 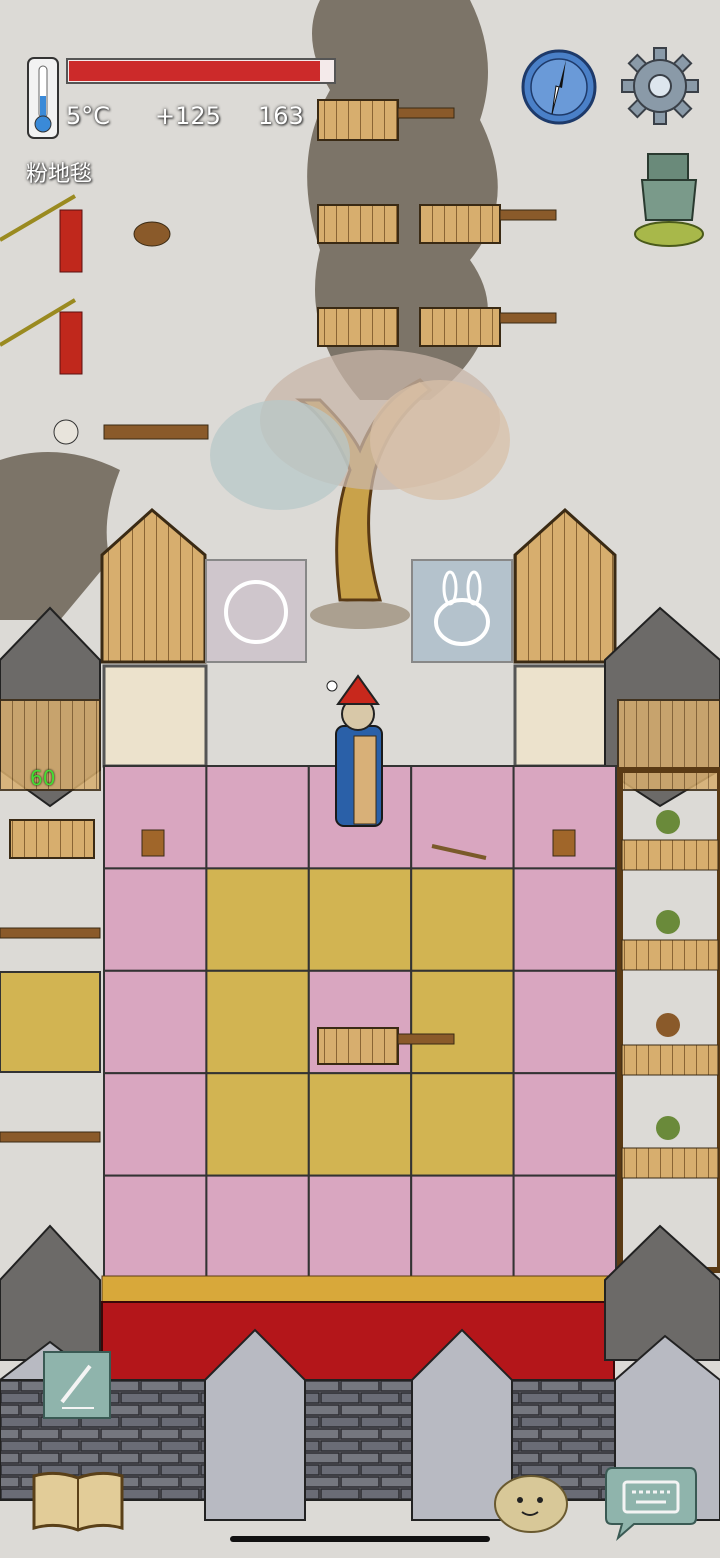 I want to click on yum-bonus: +125, so click(x=188, y=116).